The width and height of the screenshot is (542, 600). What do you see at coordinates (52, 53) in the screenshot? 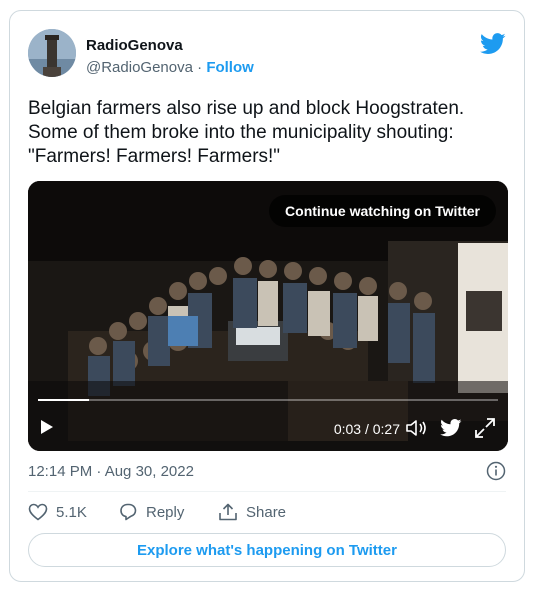
I see `avatar` at bounding box center [52, 53].